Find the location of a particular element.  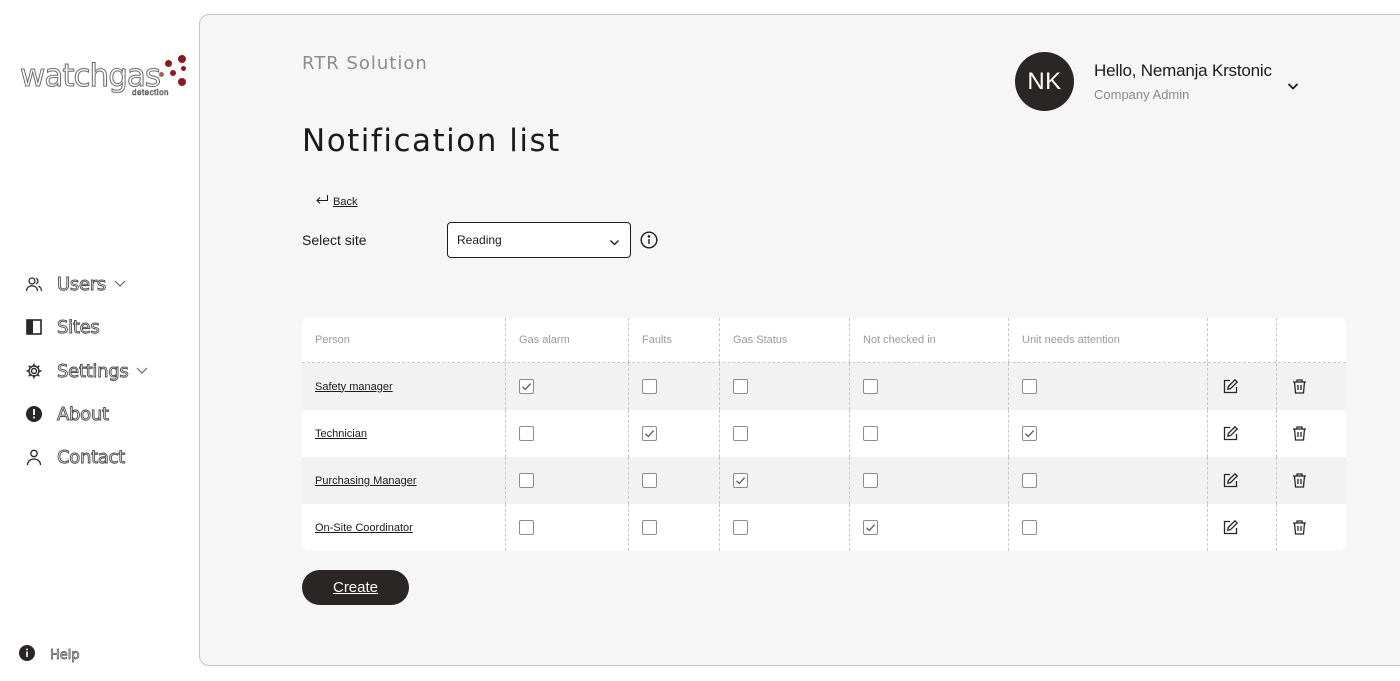

person-icon is located at coordinates (34, 457).